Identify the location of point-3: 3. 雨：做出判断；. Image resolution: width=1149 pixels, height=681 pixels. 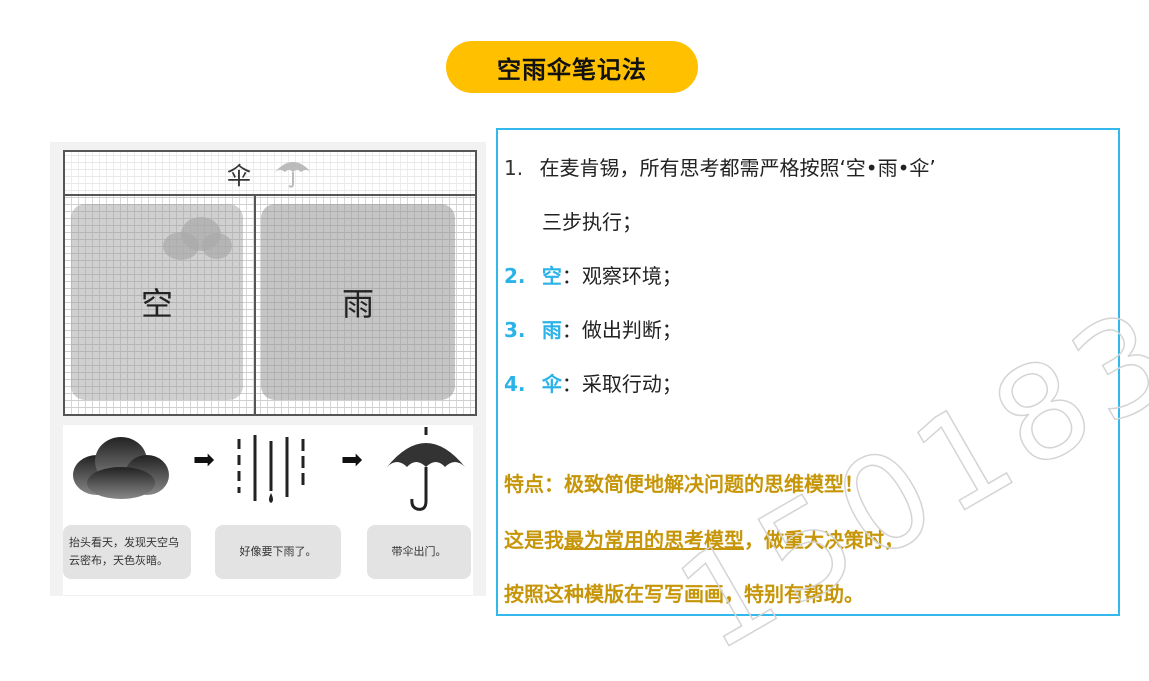
(593, 330).